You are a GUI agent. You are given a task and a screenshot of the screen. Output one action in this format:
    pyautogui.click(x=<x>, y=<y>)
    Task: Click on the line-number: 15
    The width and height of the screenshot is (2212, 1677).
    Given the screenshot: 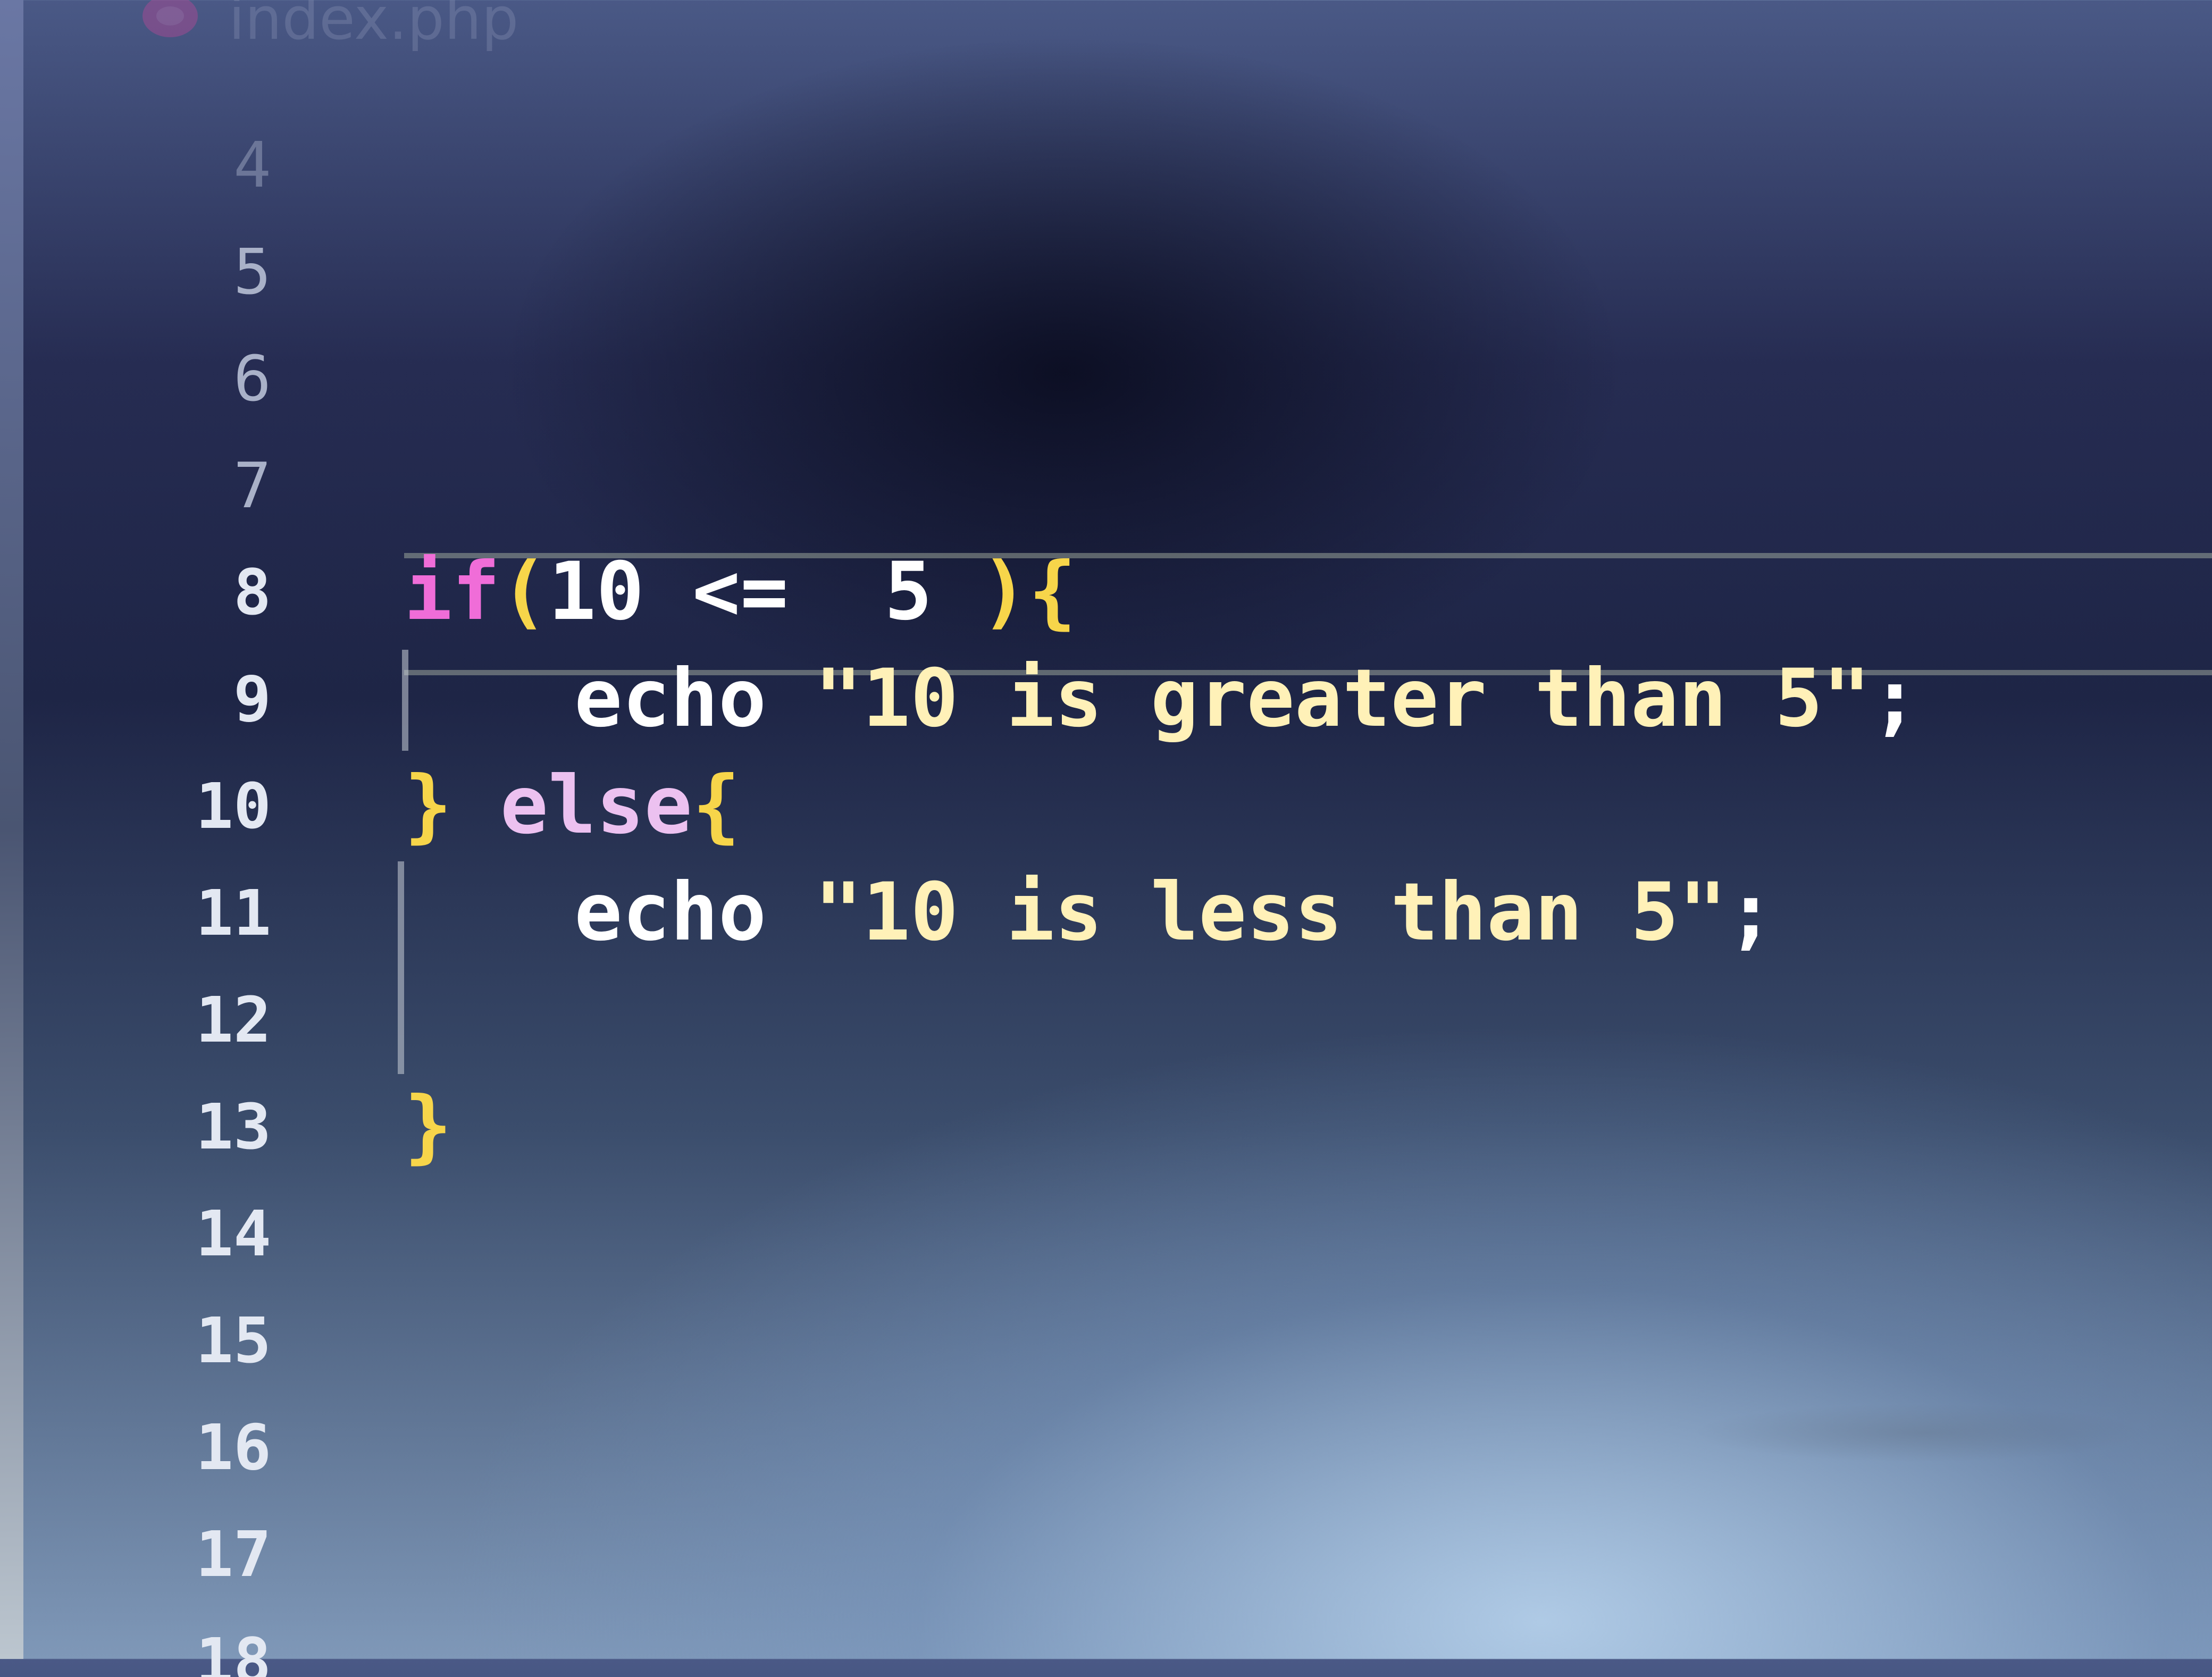 What is the action you would take?
    pyautogui.click(x=233, y=1340)
    